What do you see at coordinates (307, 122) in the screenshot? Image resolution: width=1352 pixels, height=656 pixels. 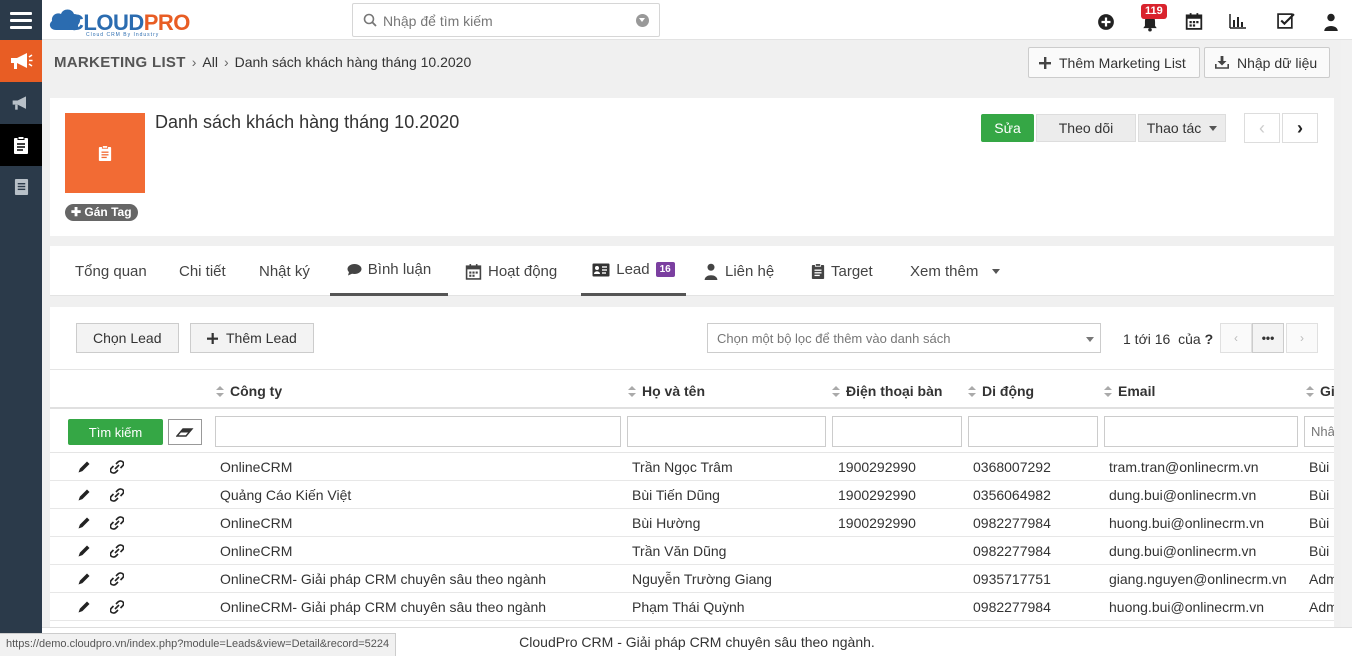 I see `record-title: Danh sách khách hàng tháng 10.2020` at bounding box center [307, 122].